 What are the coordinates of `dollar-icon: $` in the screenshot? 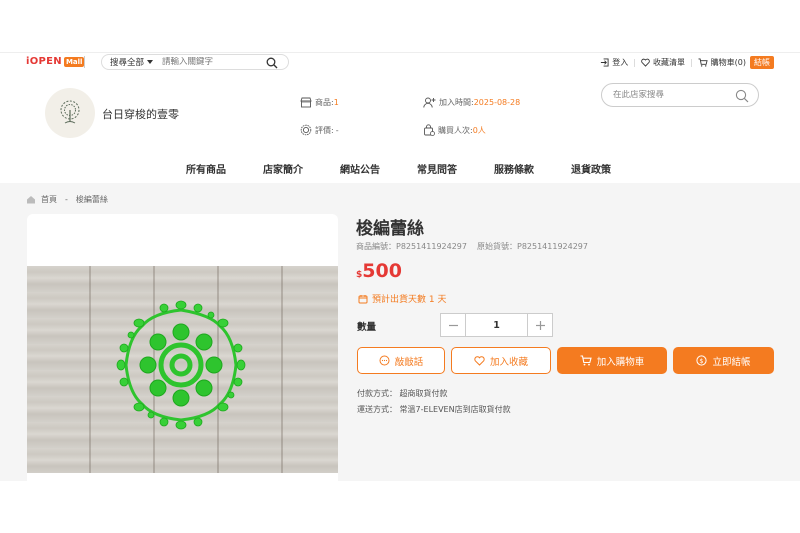 It's located at (702, 360).